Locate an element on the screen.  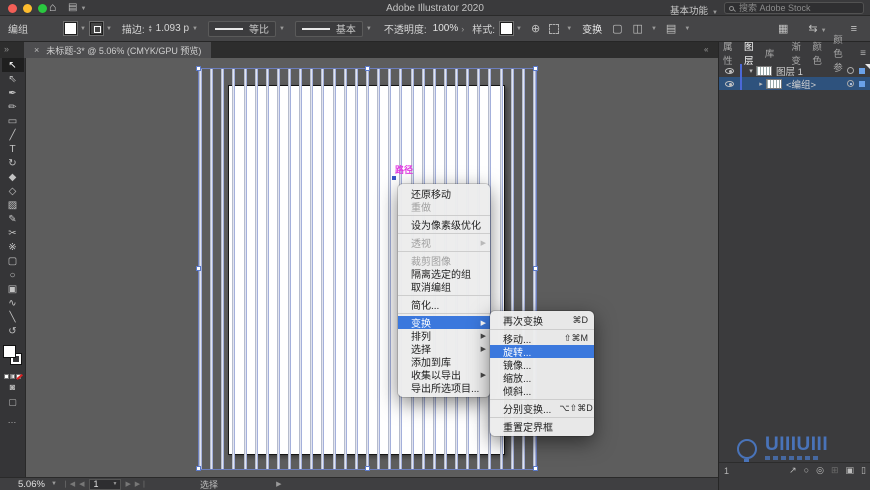
type-tool: T is located at coordinates (13, 149).